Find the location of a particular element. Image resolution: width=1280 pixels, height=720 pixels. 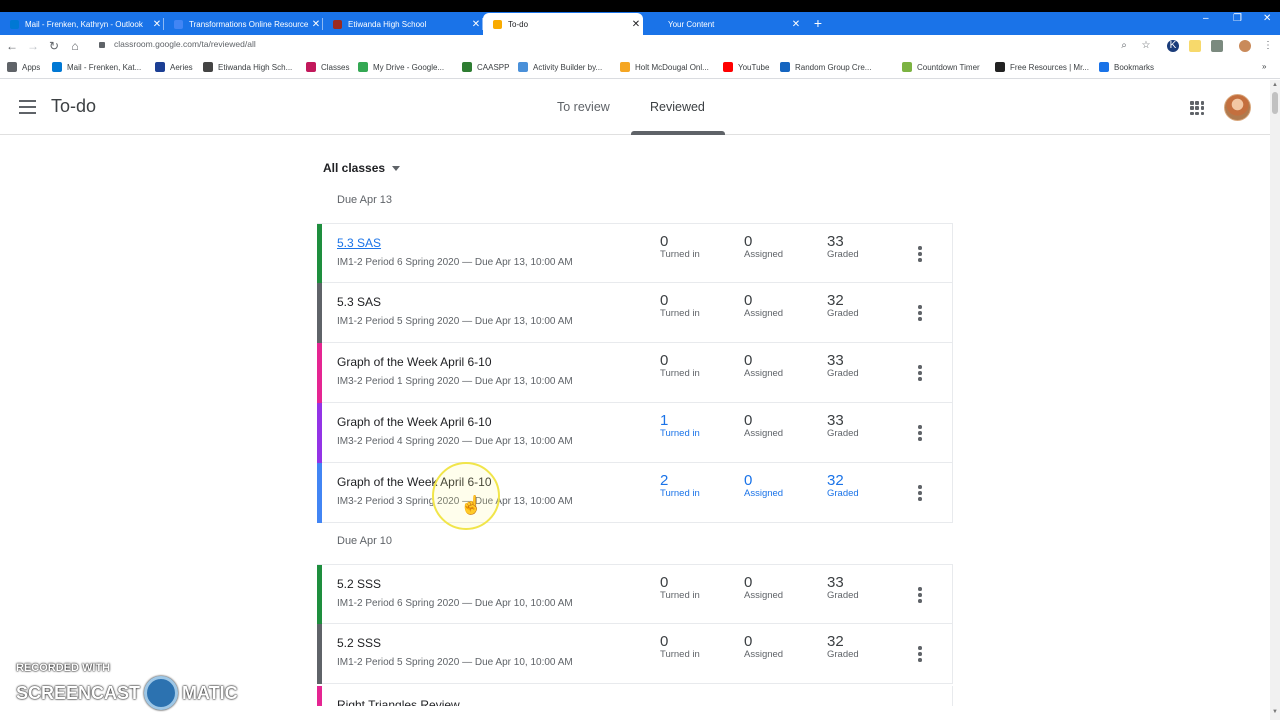

stat-label: Graded is located at coordinates (843, 373).